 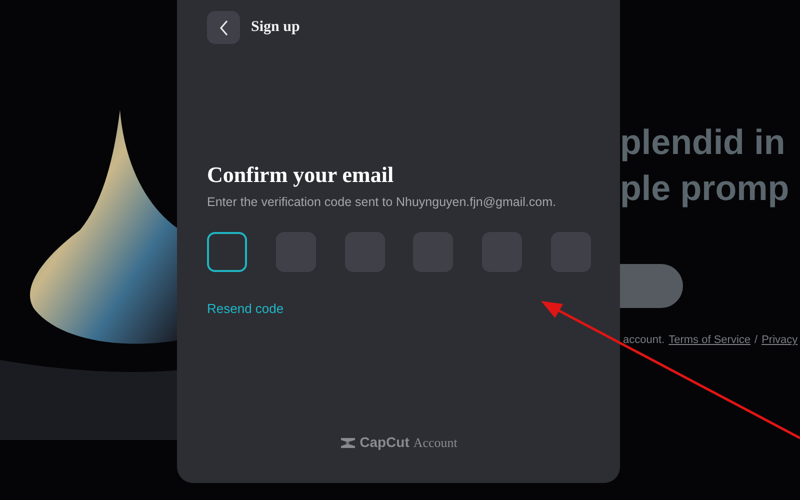 What do you see at coordinates (705, 189) in the screenshot?
I see `headline-text: ple promp` at bounding box center [705, 189].